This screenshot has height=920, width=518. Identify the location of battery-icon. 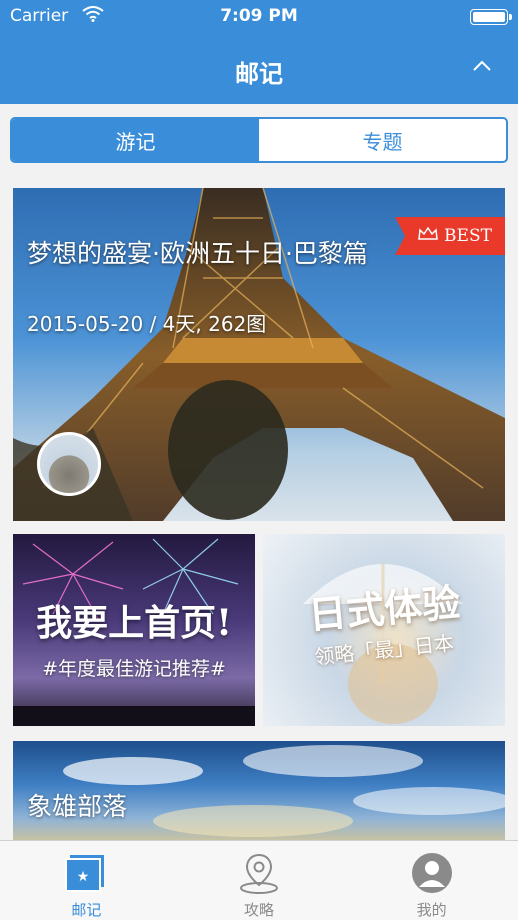
(491, 17).